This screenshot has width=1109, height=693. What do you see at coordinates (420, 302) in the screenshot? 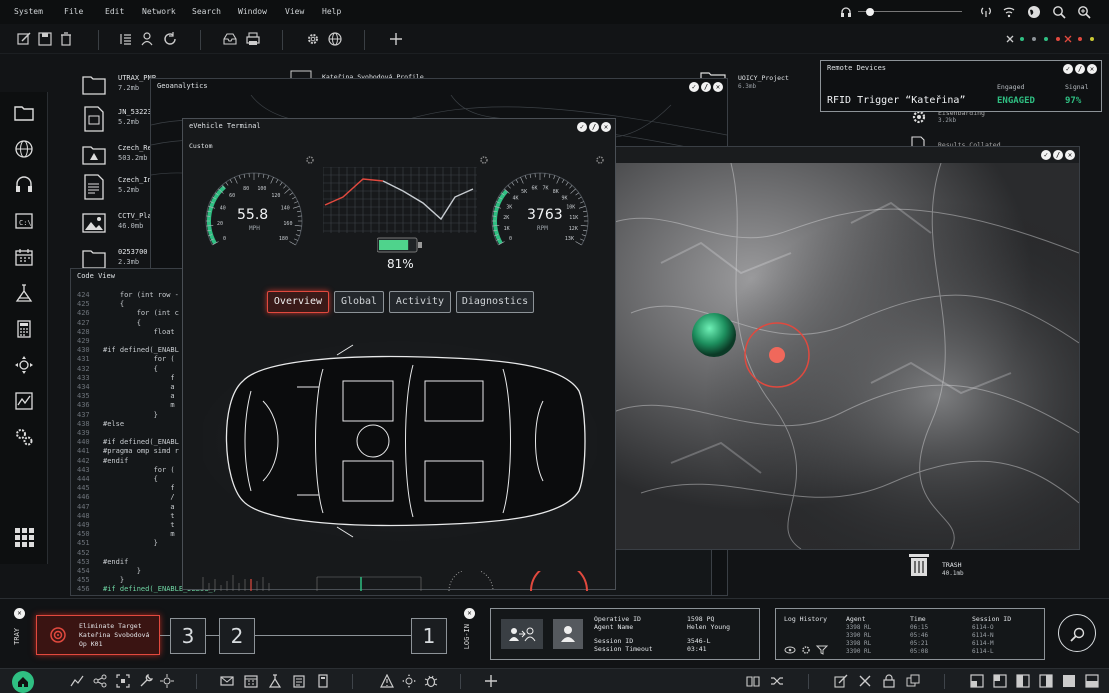
I see `tab-activity: Activity` at bounding box center [420, 302].